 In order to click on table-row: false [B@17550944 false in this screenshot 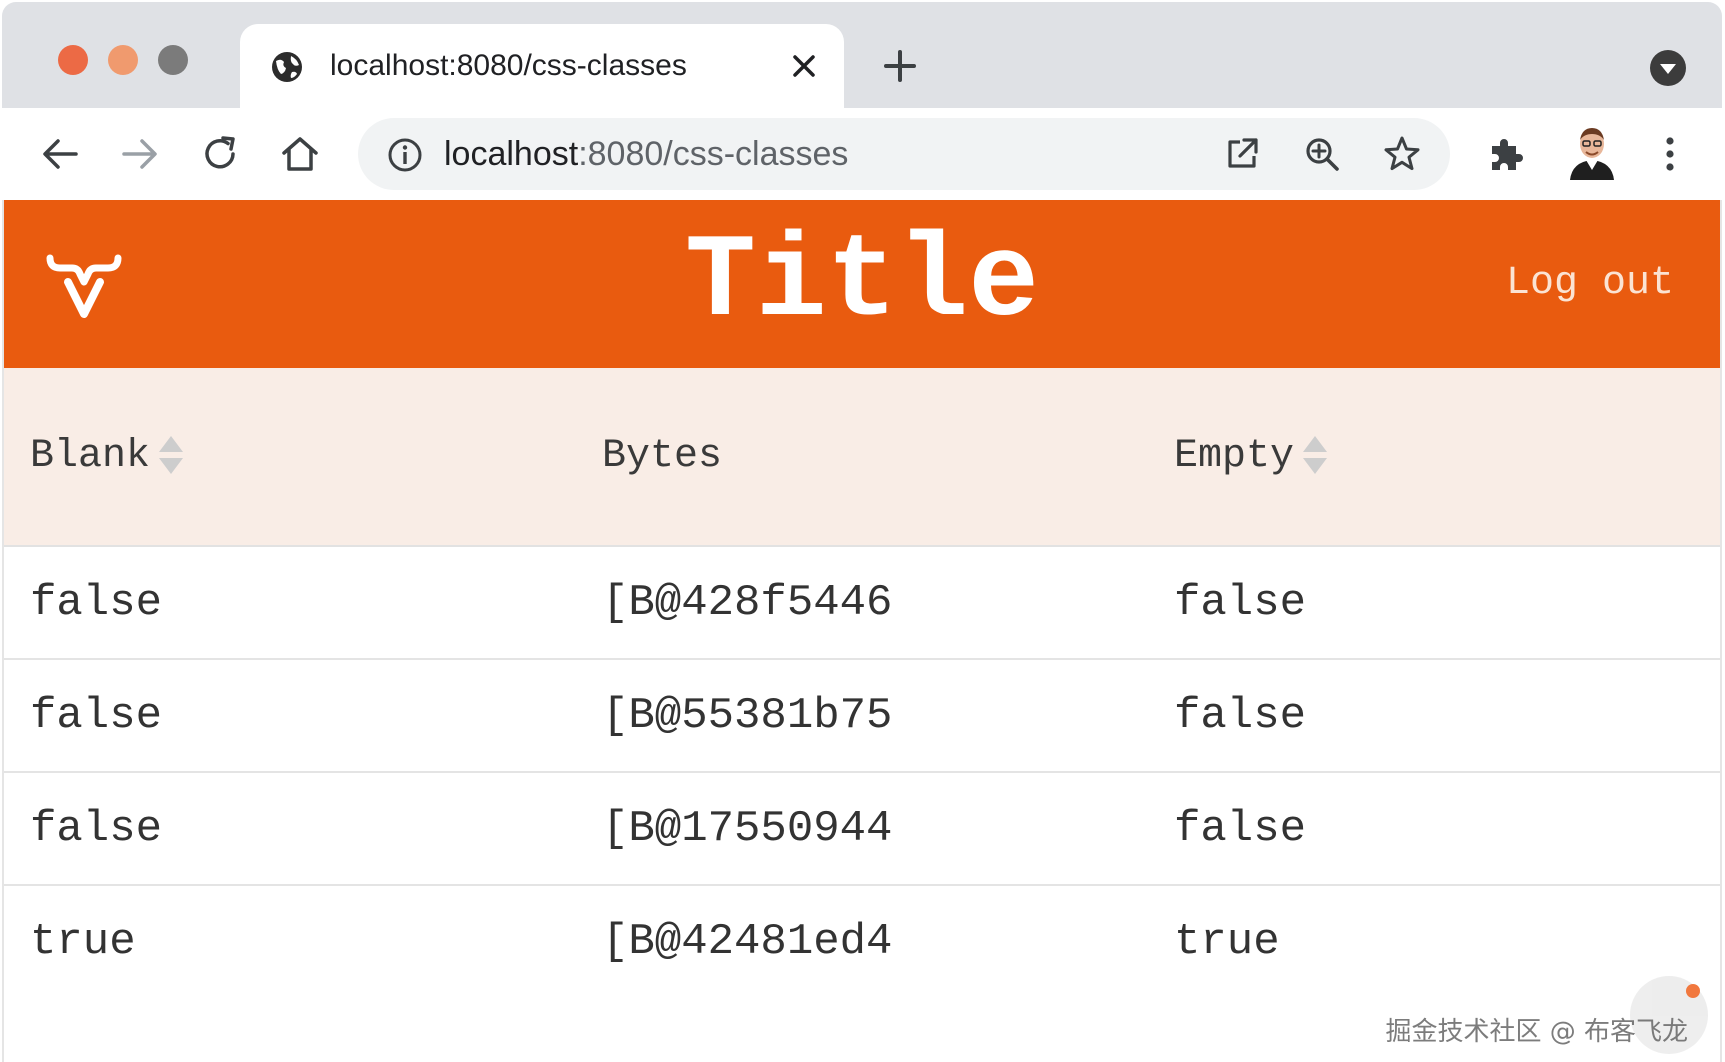, I will do `click(862, 829)`.